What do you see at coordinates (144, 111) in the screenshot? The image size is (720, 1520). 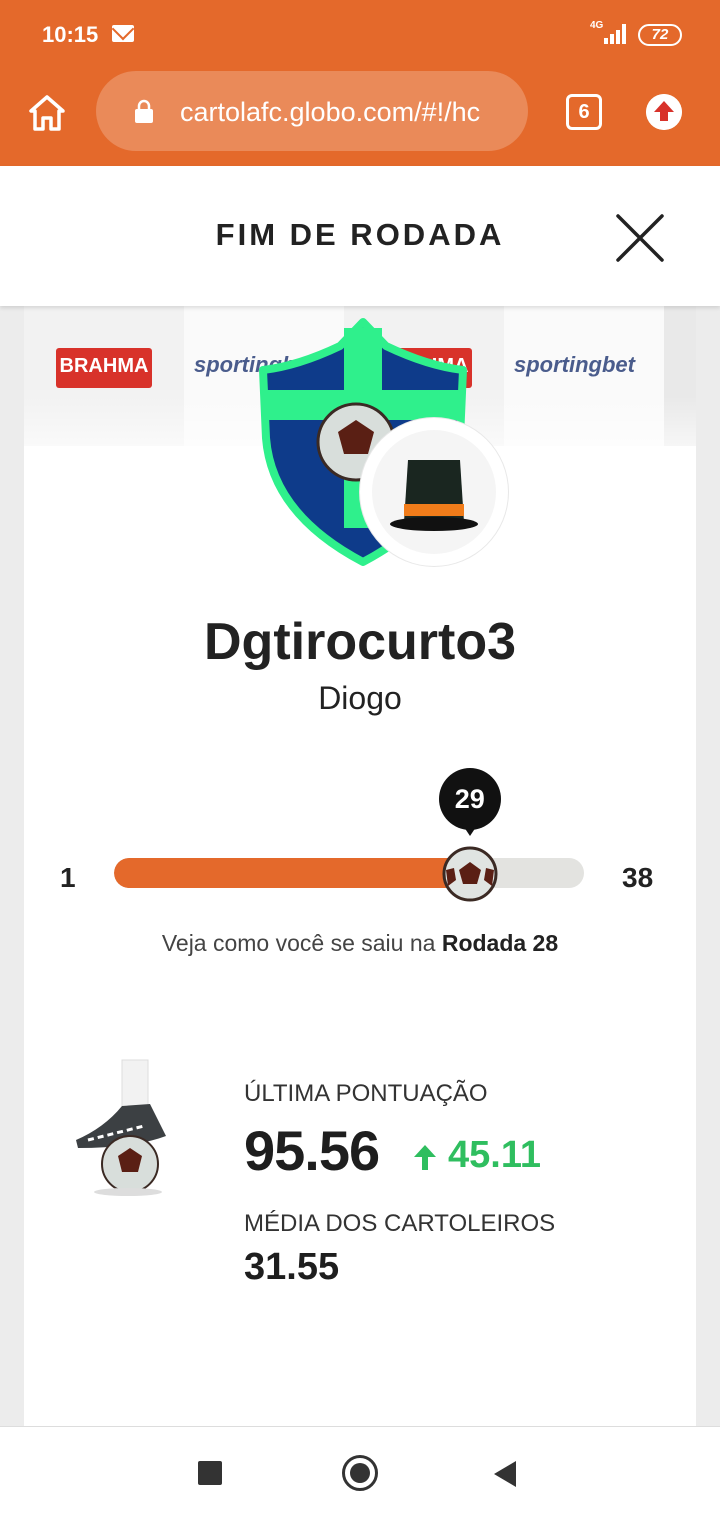 I see `lock-icon` at bounding box center [144, 111].